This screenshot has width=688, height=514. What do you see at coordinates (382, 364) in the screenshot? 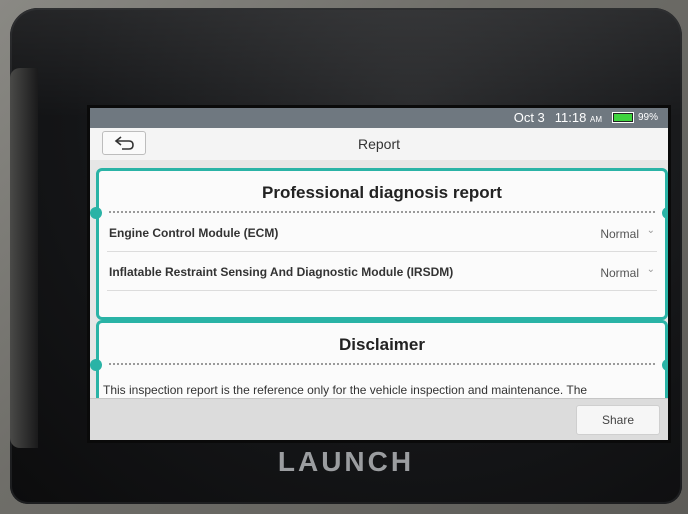
I see `dotted-divider` at bounding box center [382, 364].